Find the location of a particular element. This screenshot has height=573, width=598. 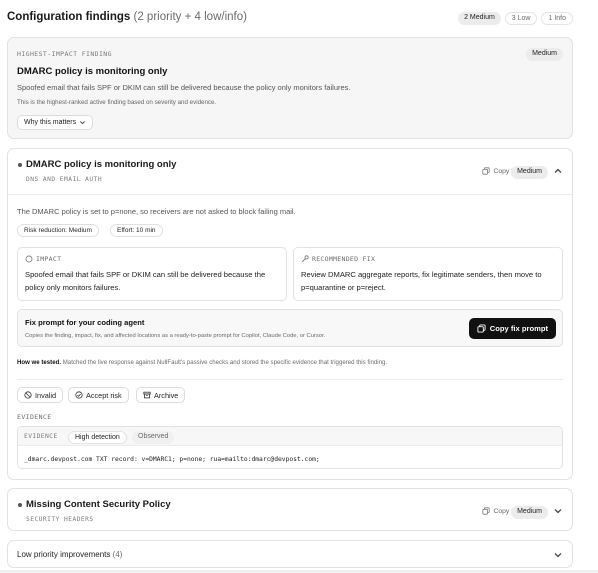

low-priority-label: Low priority improvements (4) is located at coordinates (69, 554).